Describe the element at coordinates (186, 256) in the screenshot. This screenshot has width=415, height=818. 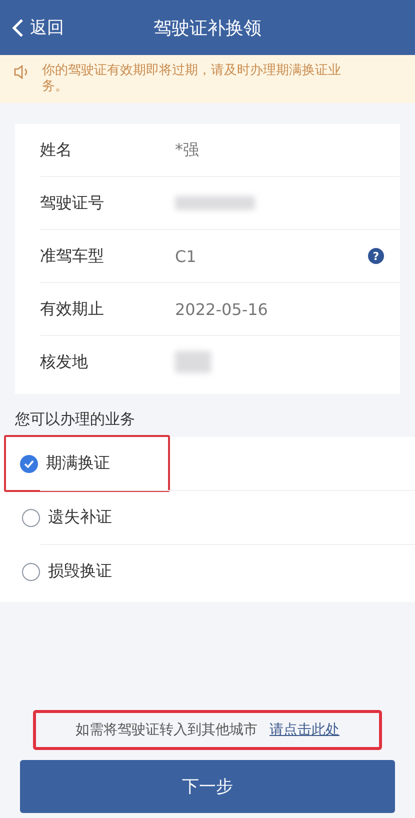
I see `field-value: C1` at that location.